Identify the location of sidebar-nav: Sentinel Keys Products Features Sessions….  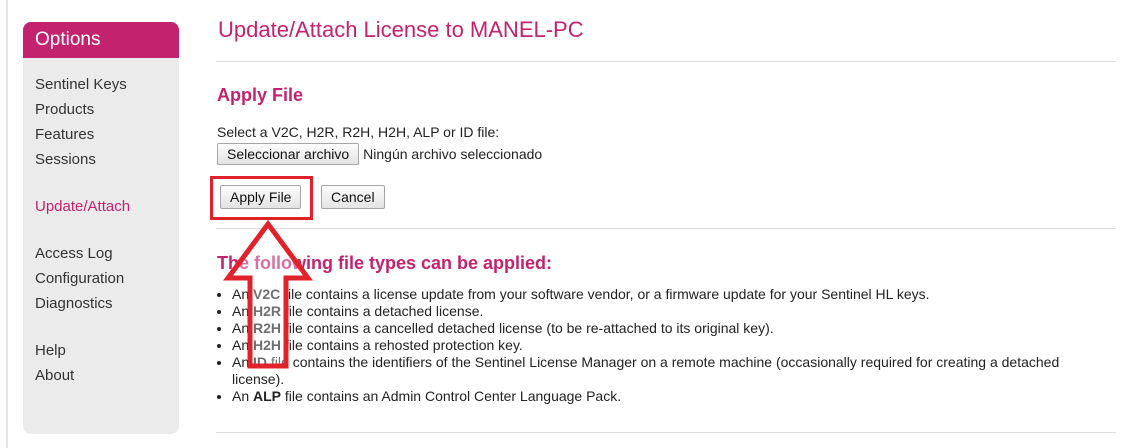
(101, 223).